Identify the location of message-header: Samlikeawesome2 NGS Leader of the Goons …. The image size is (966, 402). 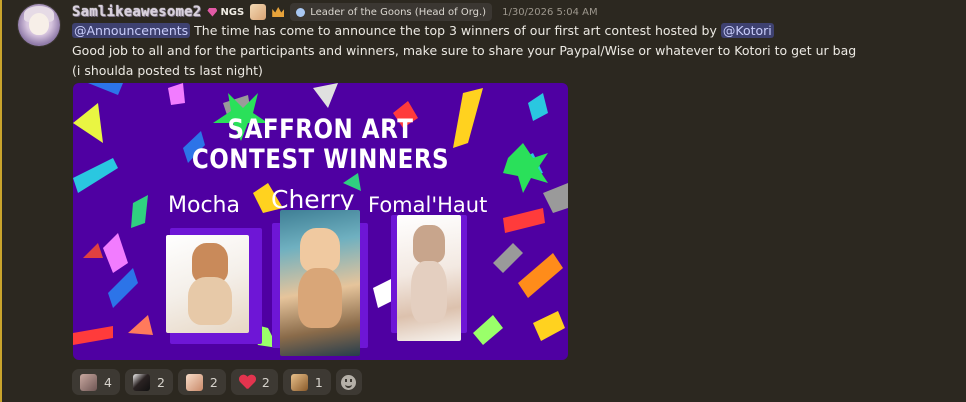
(335, 12).